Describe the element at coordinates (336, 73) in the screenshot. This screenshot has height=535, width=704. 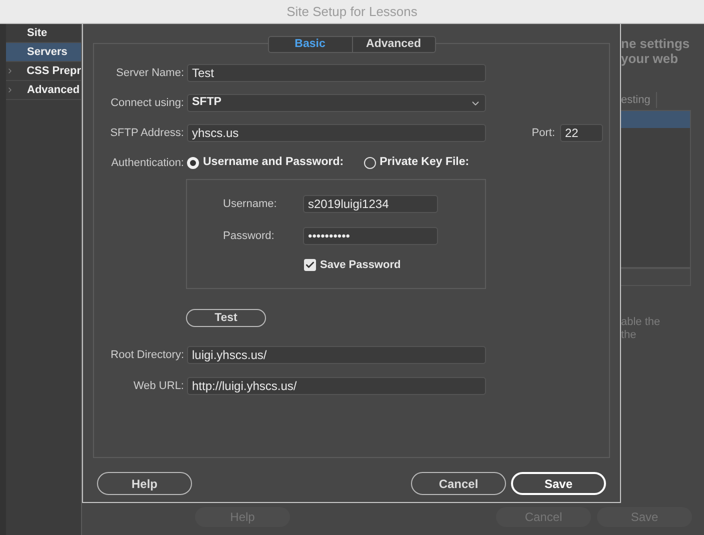
I see `text-field: Test` at that location.